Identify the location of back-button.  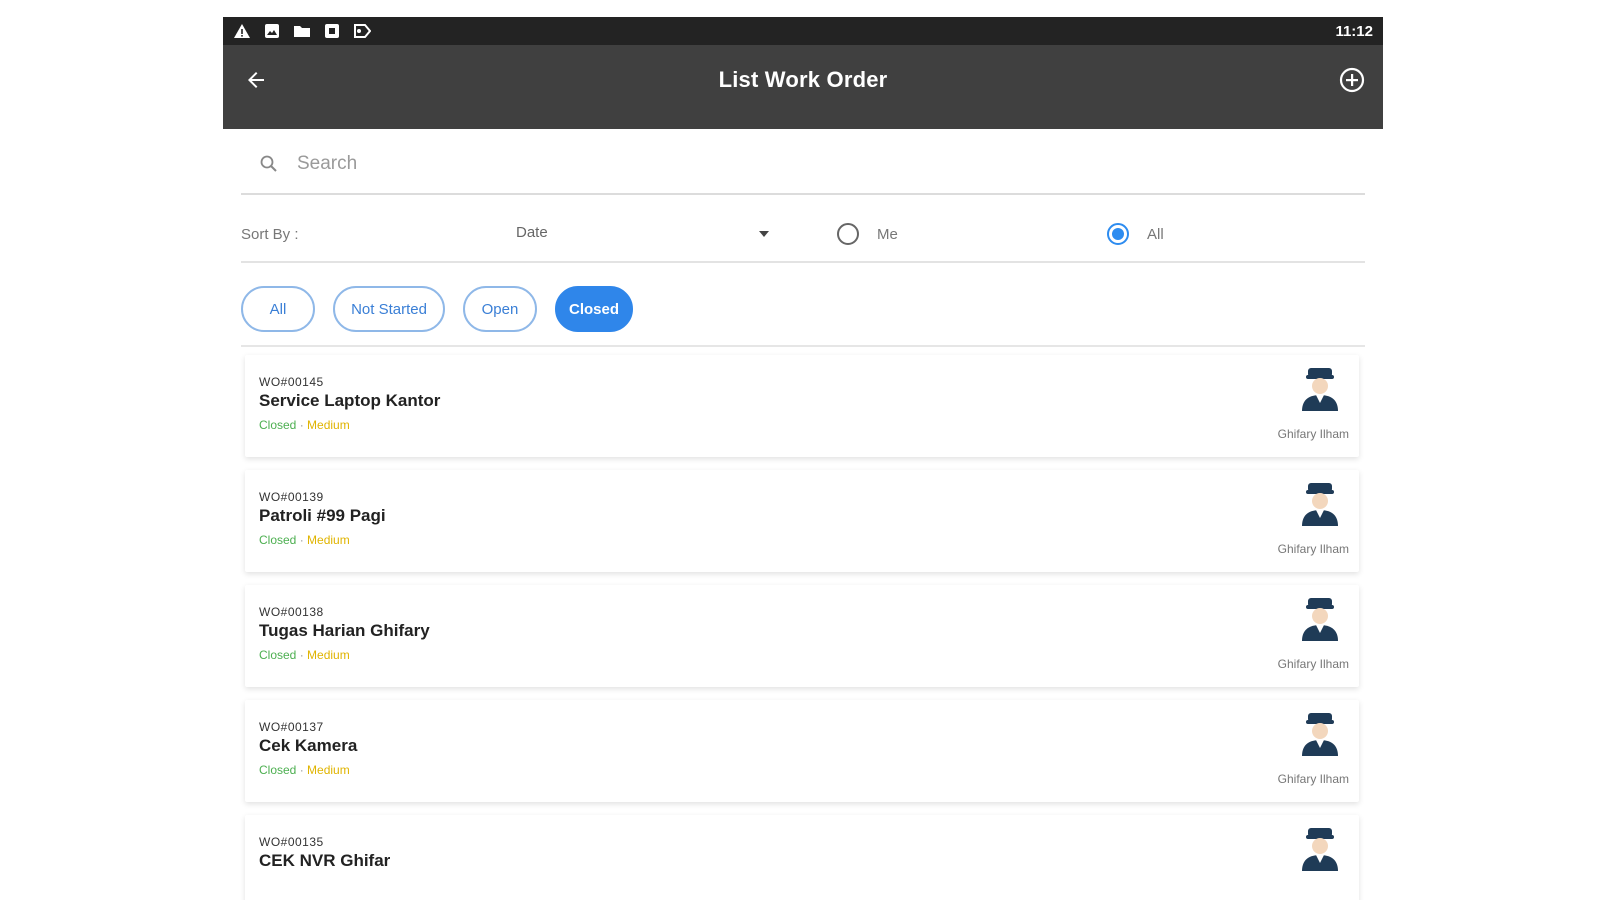
(256, 80).